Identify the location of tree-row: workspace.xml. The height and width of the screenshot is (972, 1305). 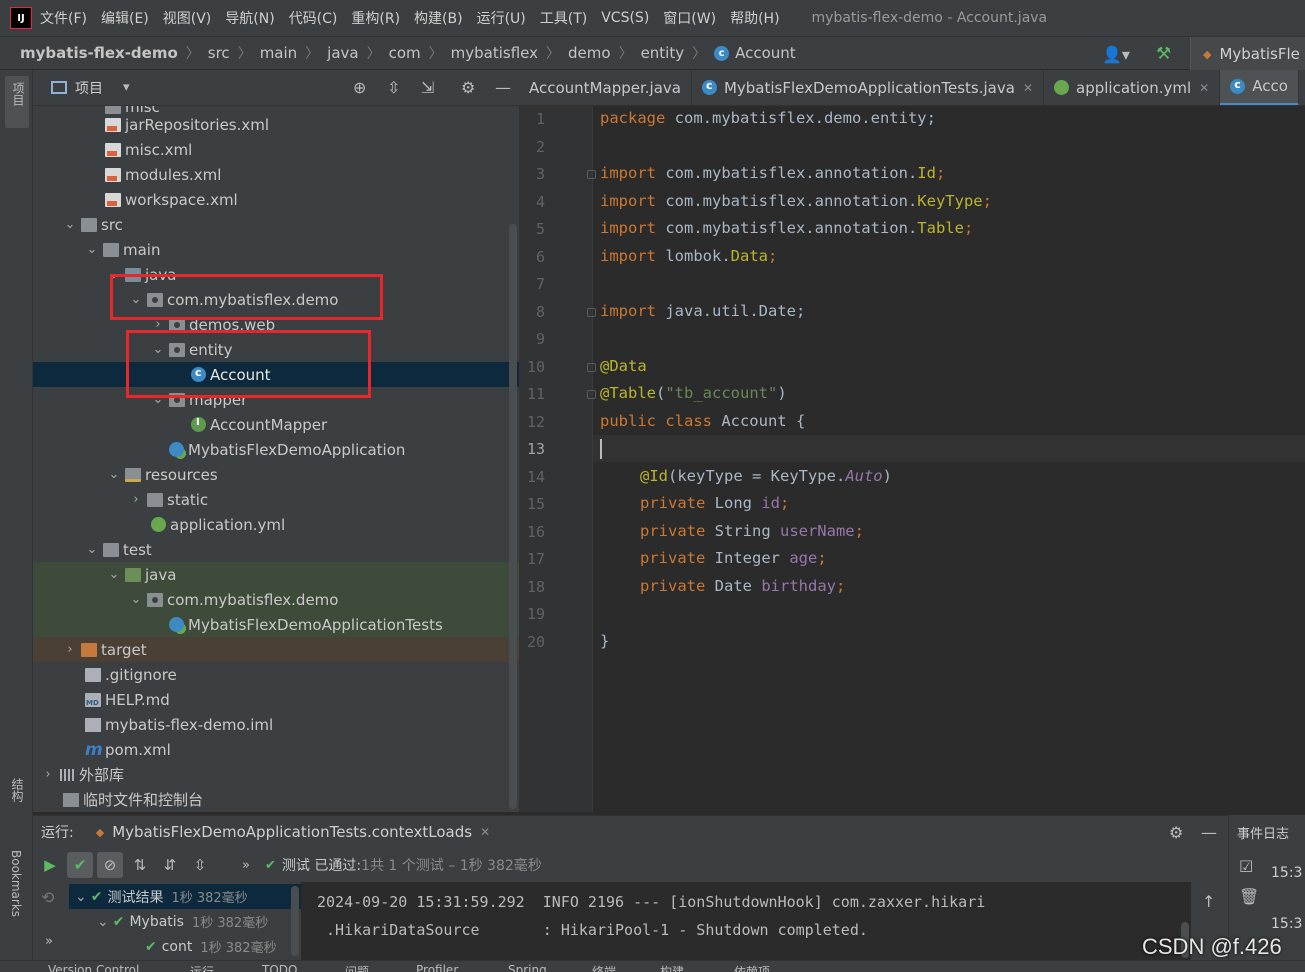
(276, 199).